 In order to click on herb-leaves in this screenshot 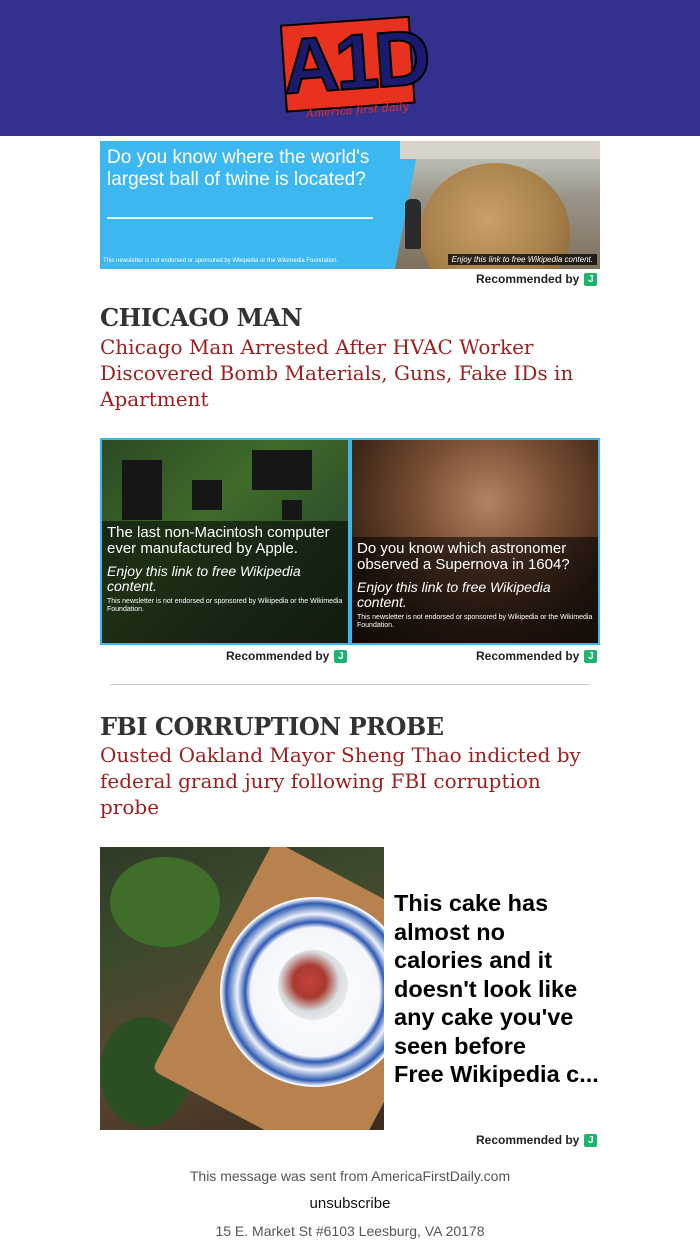, I will do `click(165, 902)`.